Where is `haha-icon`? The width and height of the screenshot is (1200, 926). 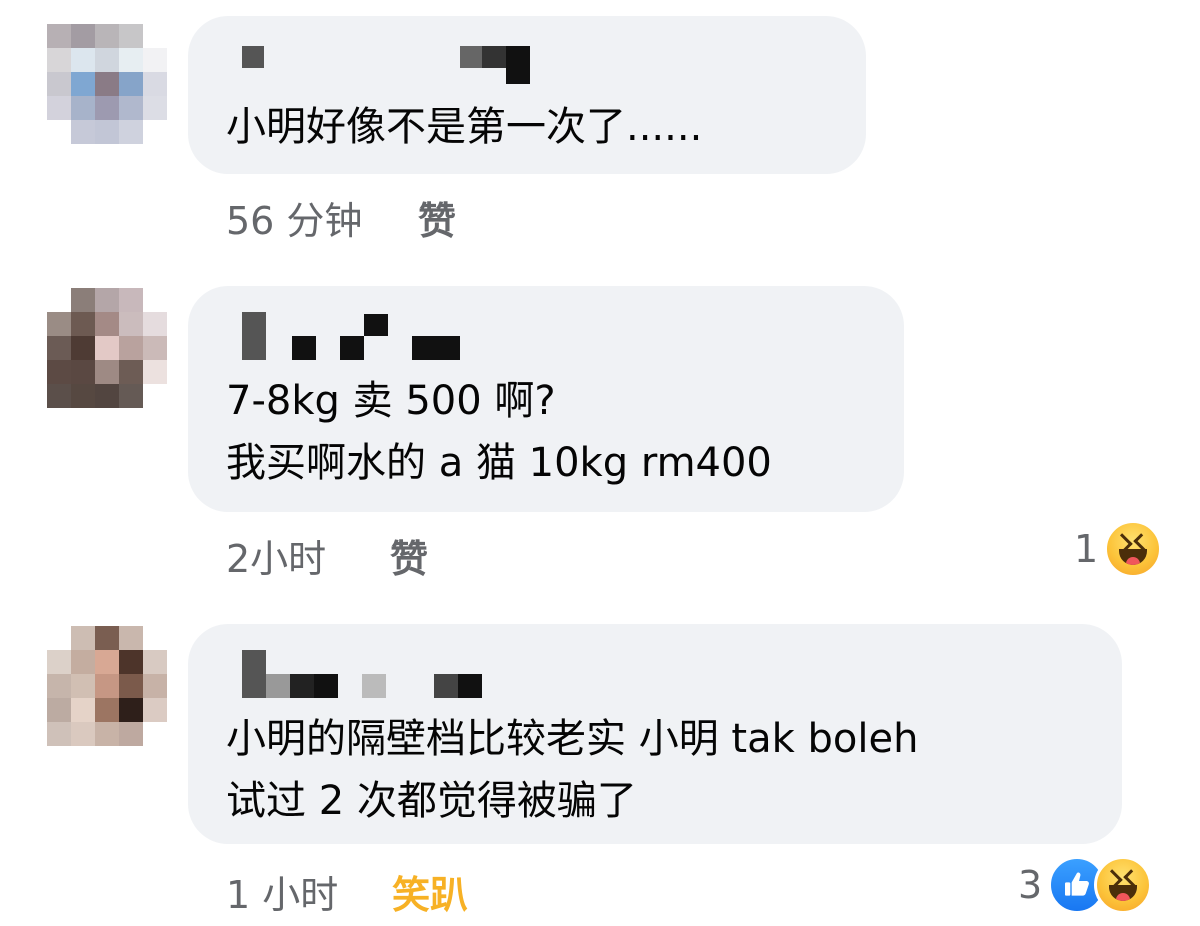 haha-icon is located at coordinates (1123, 885).